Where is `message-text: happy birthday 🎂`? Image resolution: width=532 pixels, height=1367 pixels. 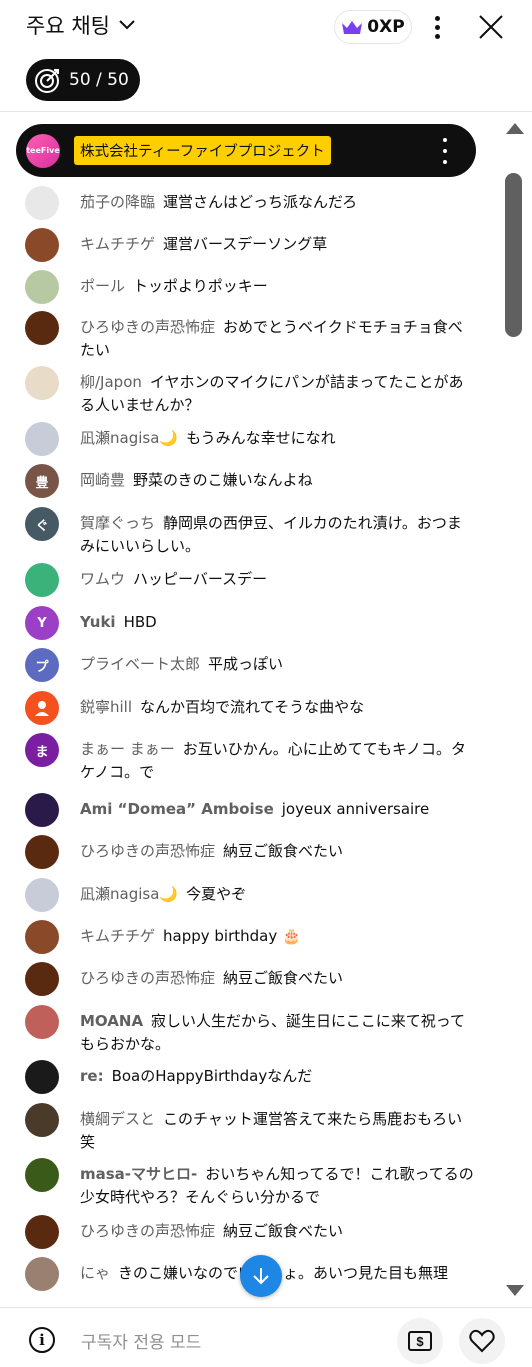
message-text: happy birthday 🎂 is located at coordinates (232, 936).